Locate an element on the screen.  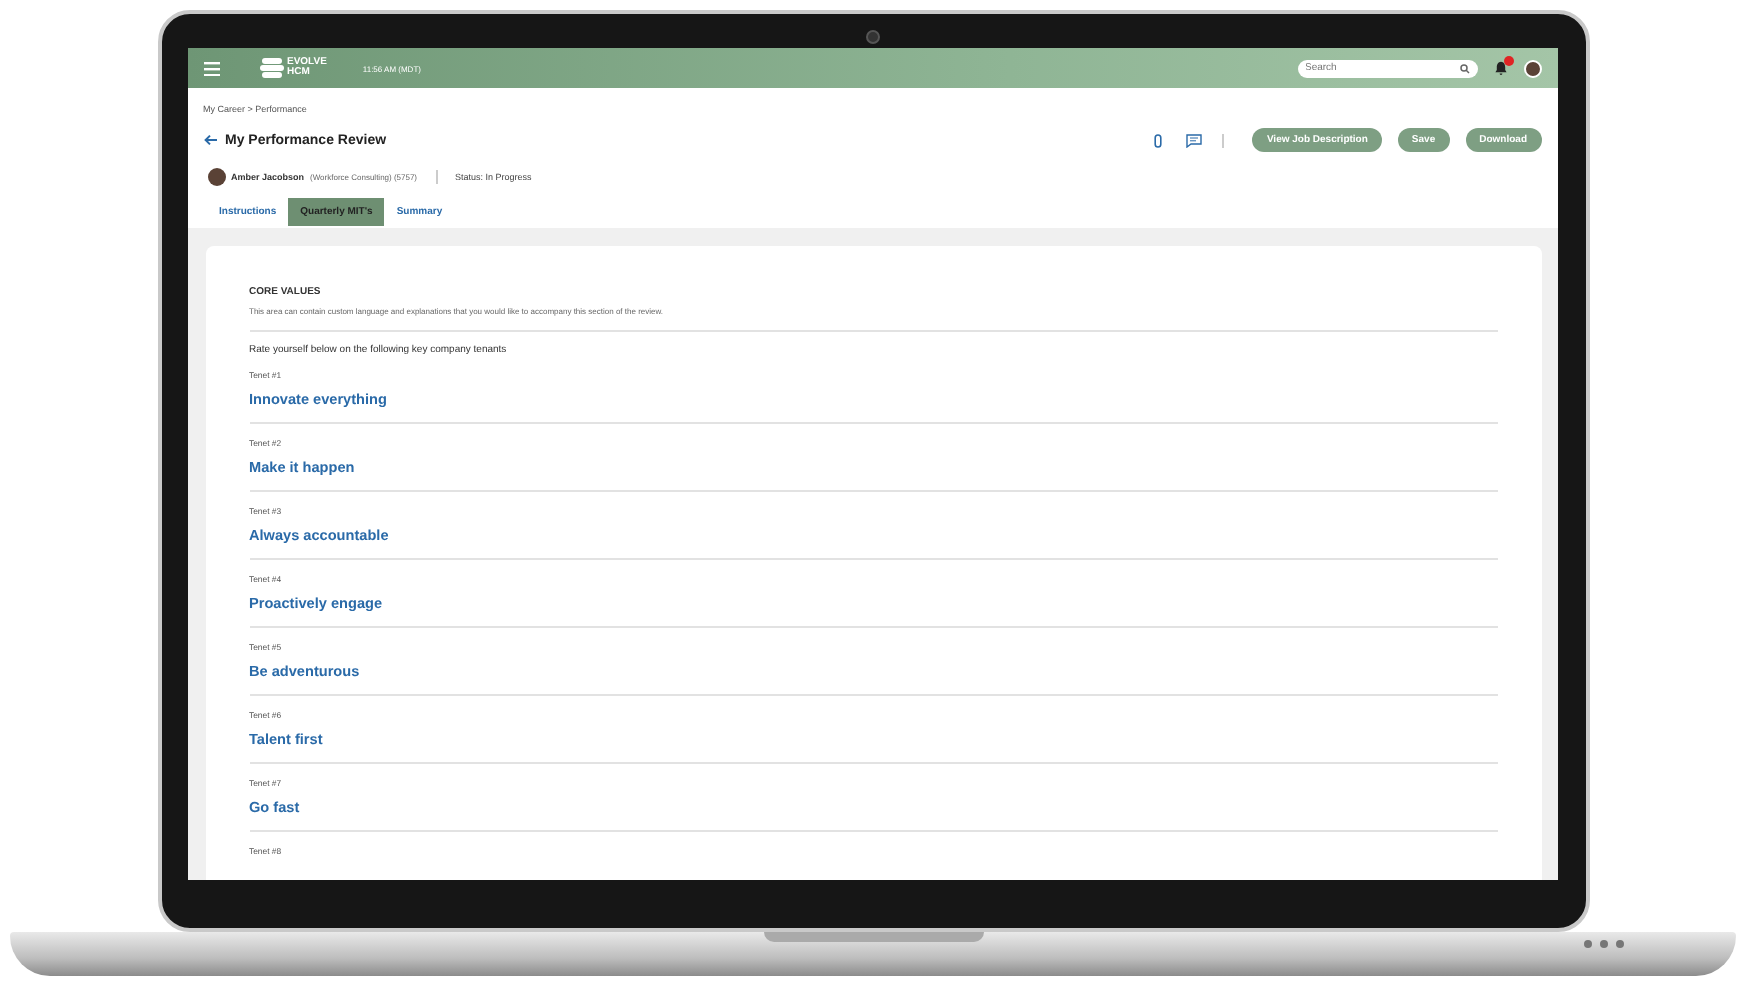
comment-icon is located at coordinates (1194, 140).